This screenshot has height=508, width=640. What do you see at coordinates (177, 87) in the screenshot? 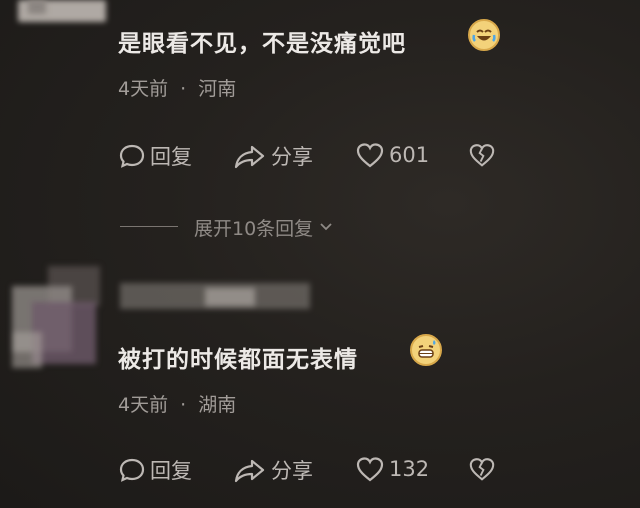
I see `comment-meta: 4天前 · 河南` at bounding box center [177, 87].